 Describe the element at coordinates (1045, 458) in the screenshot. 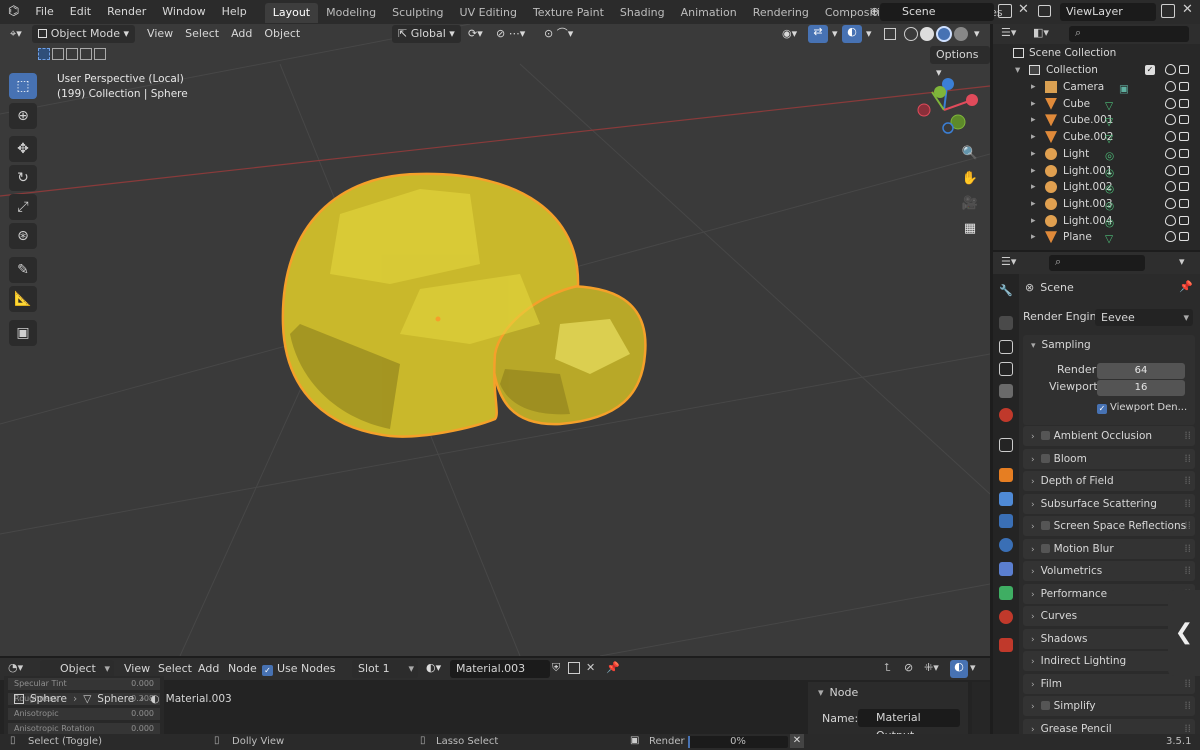

I see `panel-checkbox` at that location.